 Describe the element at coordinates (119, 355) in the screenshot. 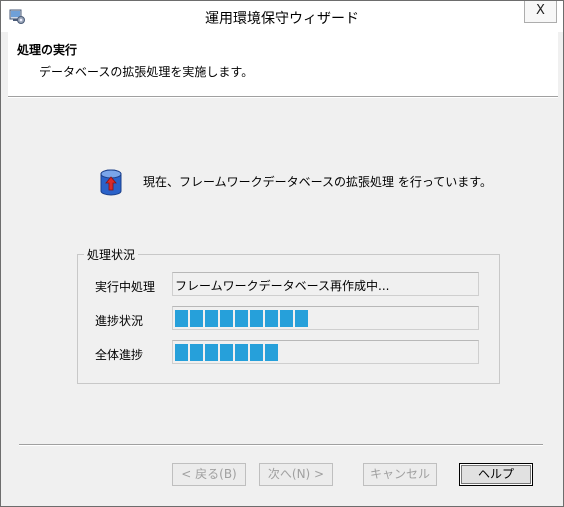

I see `overall-progress-label: 全体進捗` at that location.